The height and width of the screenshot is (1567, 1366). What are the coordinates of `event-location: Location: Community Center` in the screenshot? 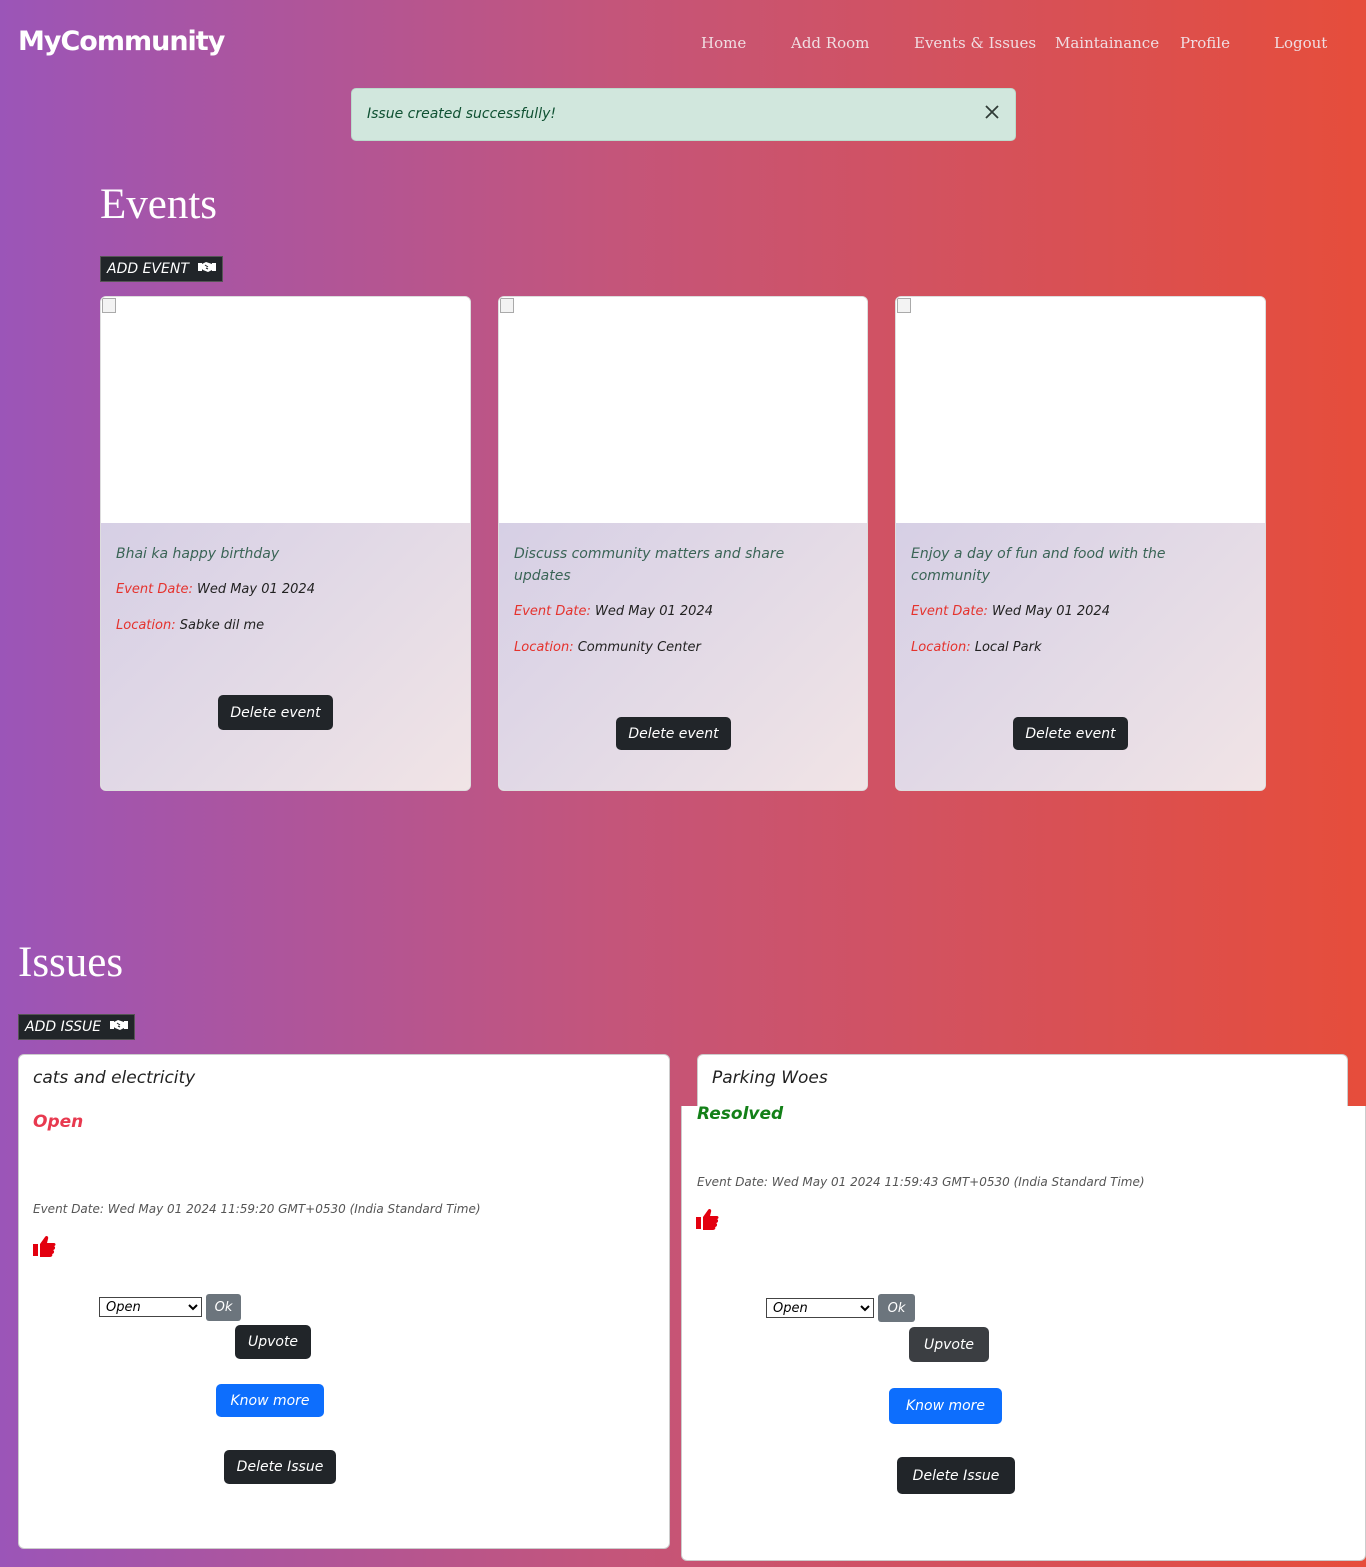 It's located at (607, 647).